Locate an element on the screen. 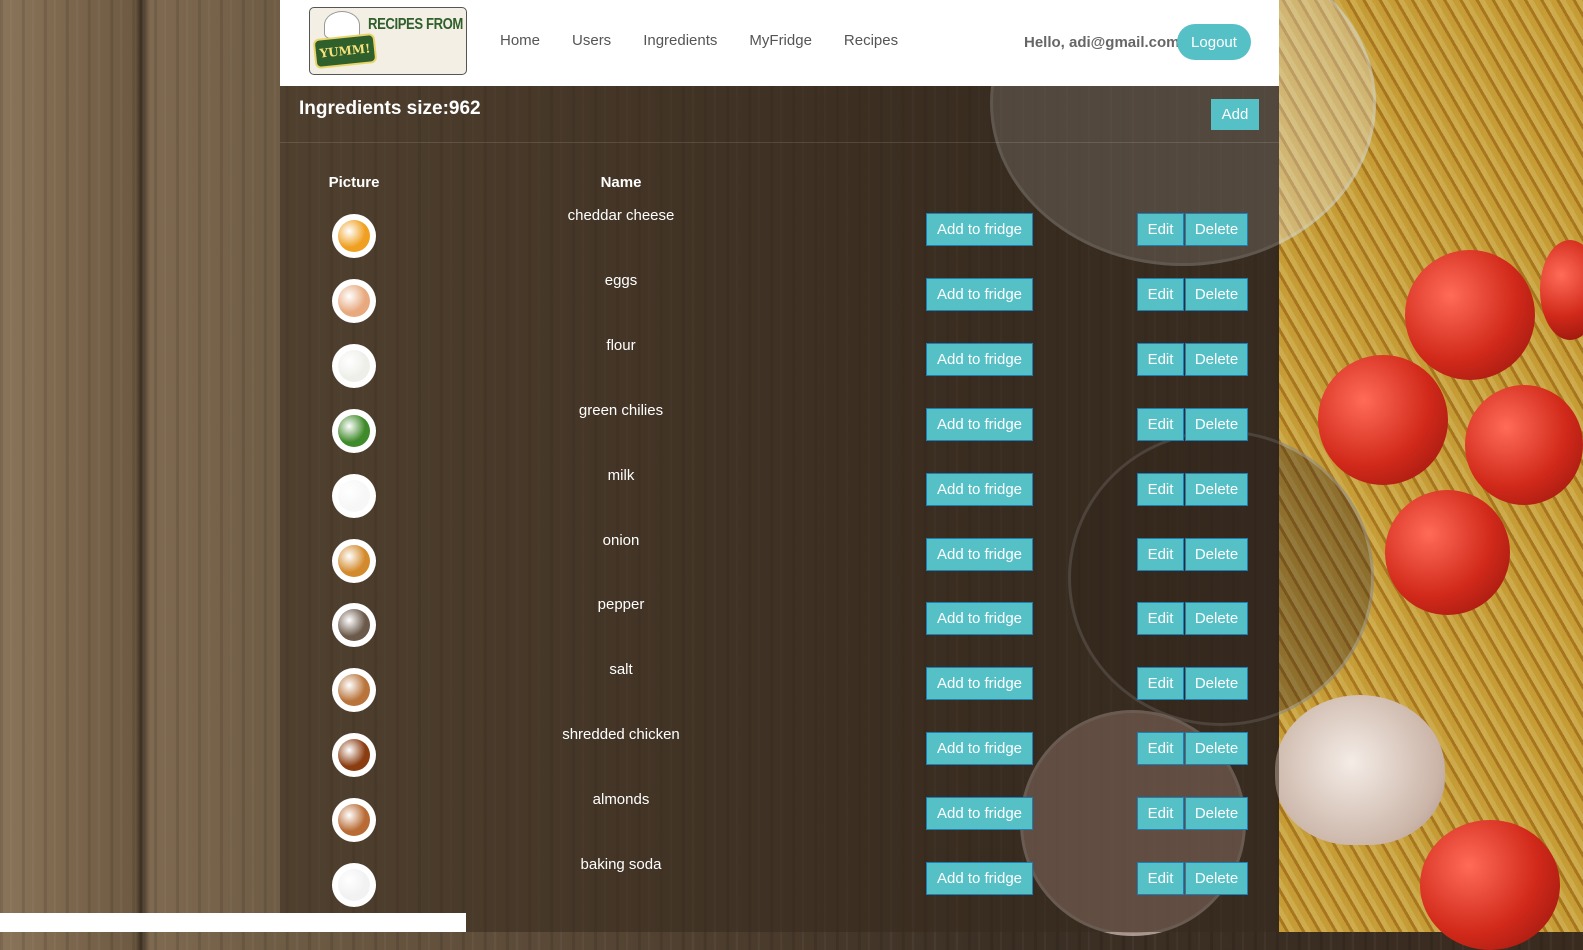 Image resolution: width=1583 pixels, height=950 pixels. egg-icon is located at coordinates (354, 300).